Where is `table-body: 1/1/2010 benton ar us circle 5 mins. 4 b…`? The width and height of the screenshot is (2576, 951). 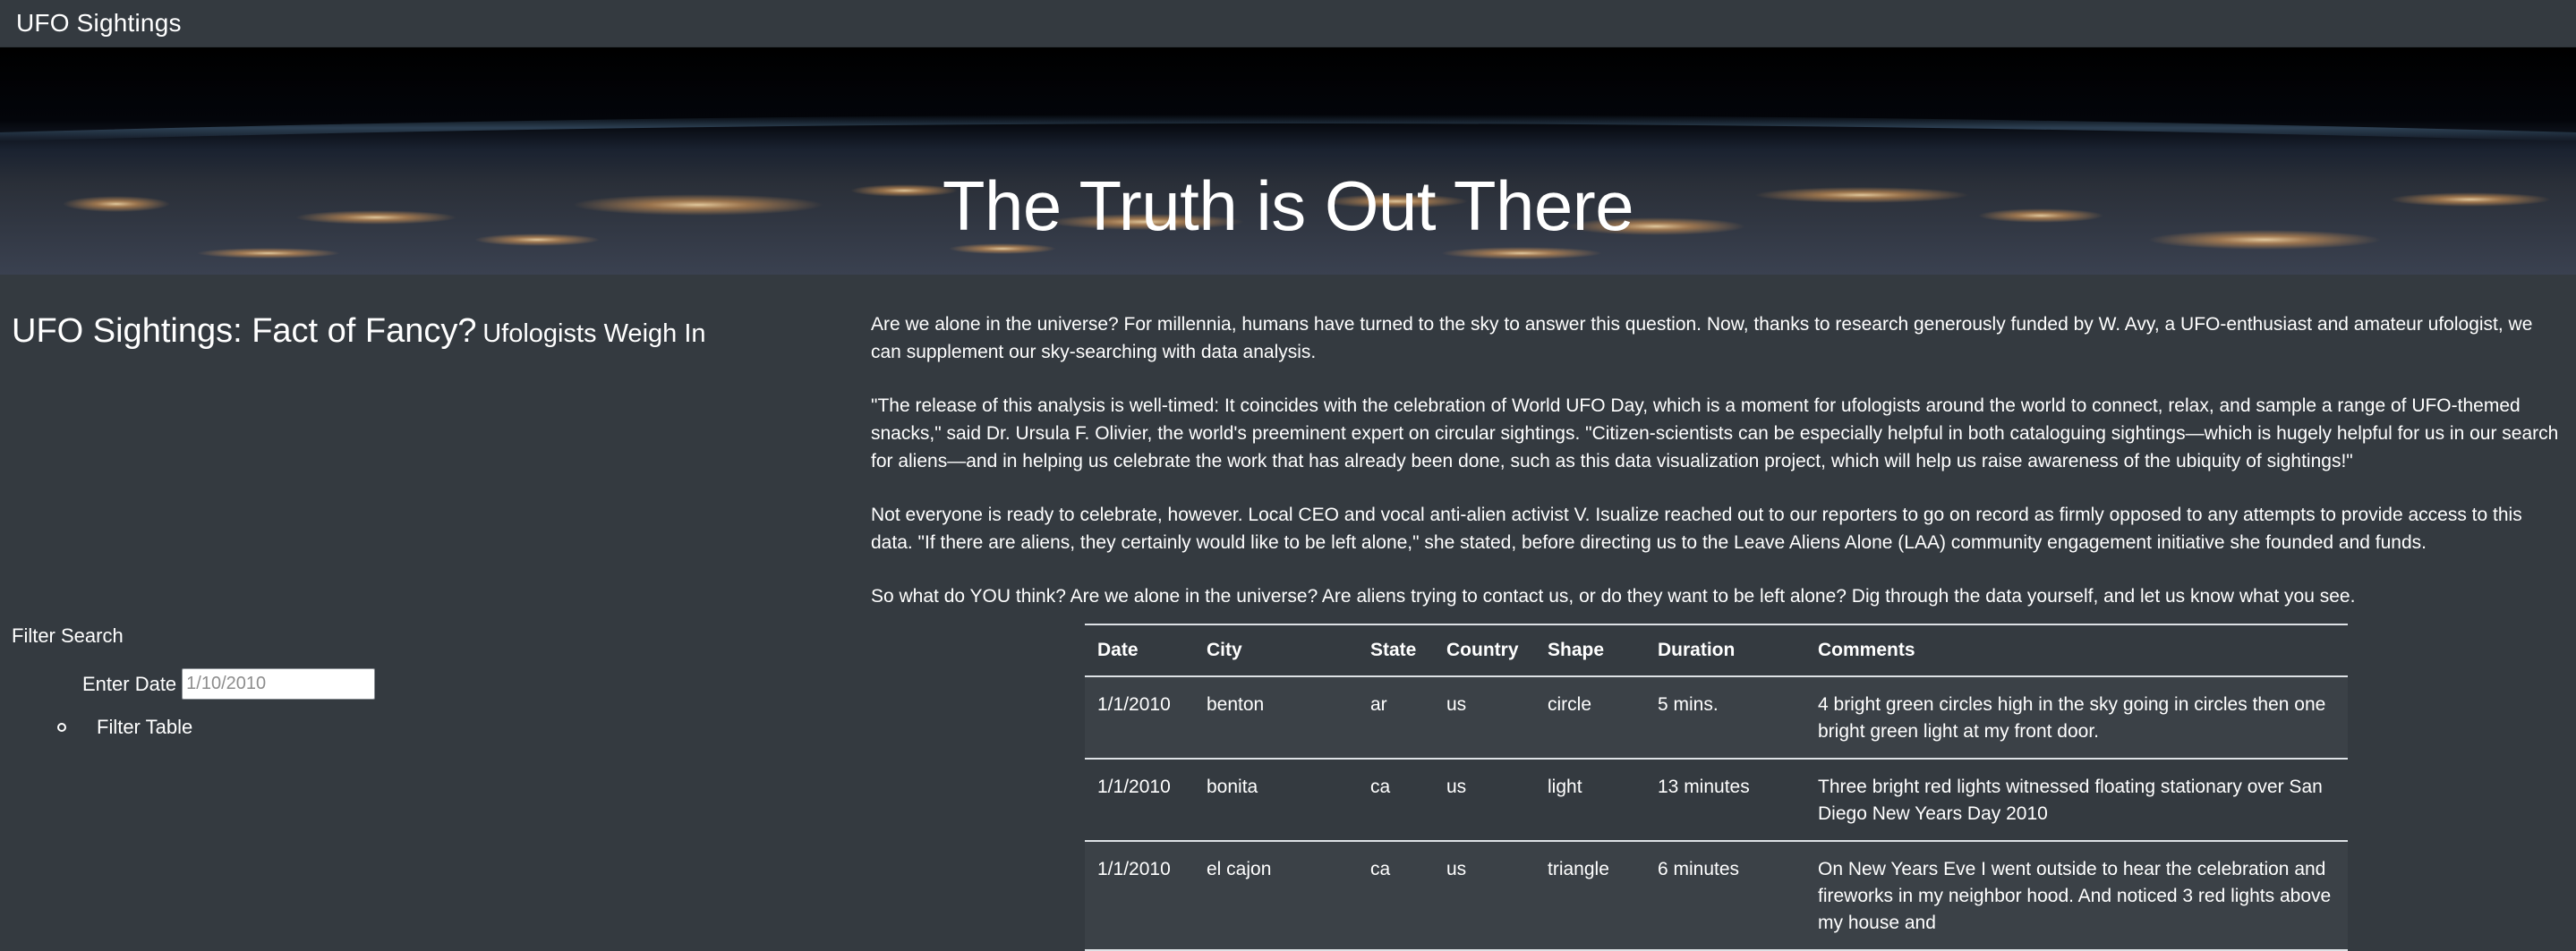 table-body: 1/1/2010 benton ar us circle 5 mins. 4 b… is located at coordinates (1716, 813).